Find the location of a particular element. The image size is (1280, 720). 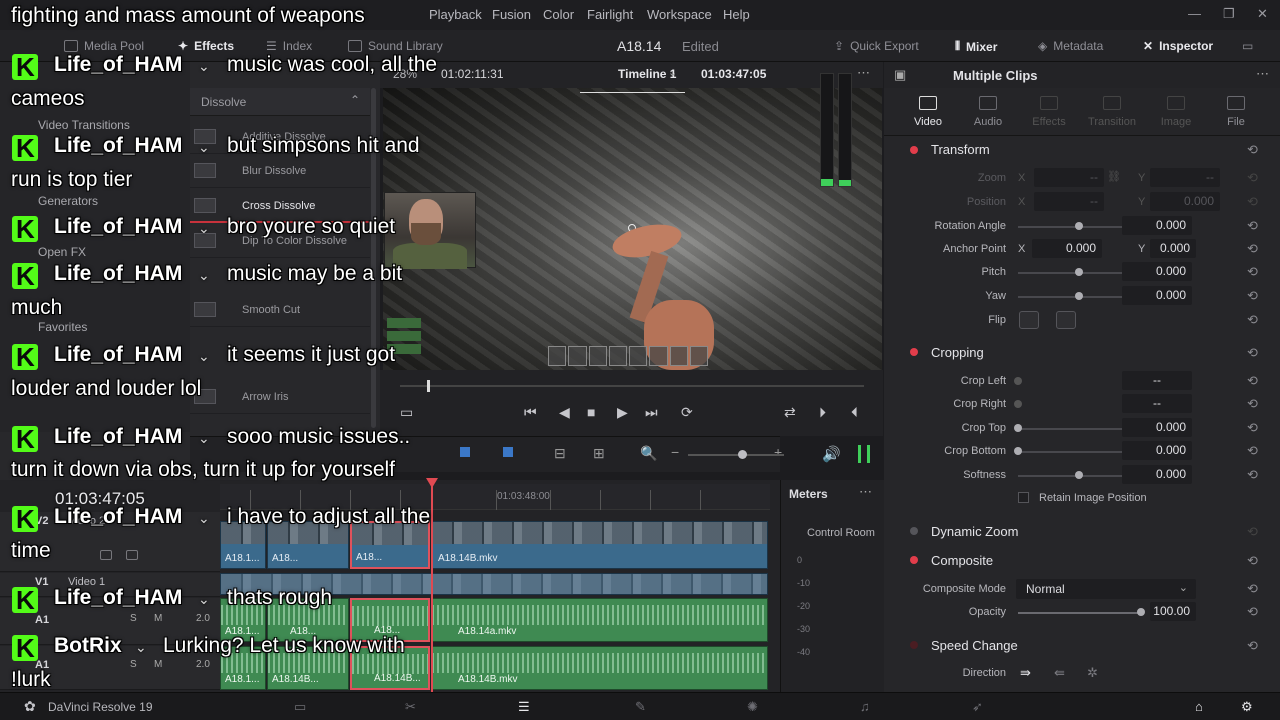

speaker-icon: 🔊 is located at coordinates (831, 454).